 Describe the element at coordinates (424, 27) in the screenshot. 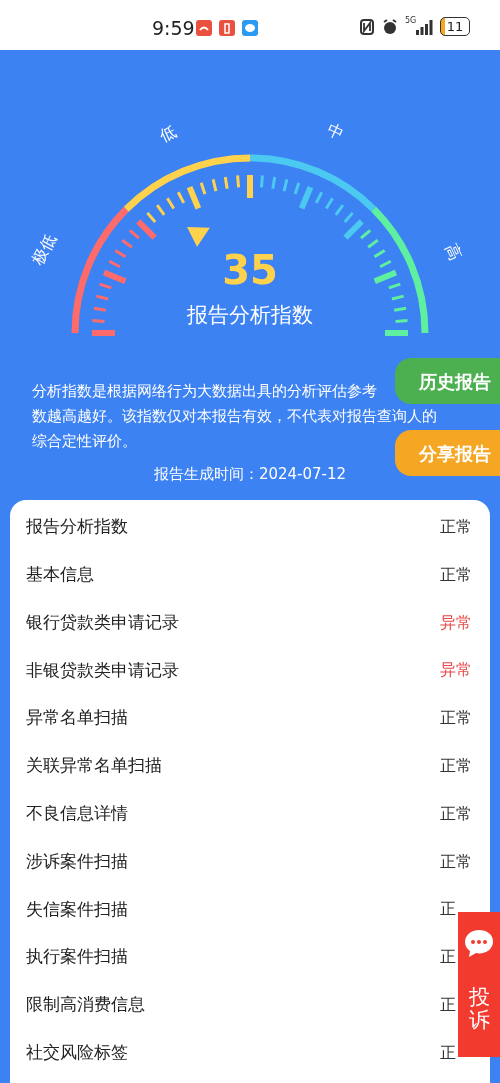

I see `signal-icon` at that location.